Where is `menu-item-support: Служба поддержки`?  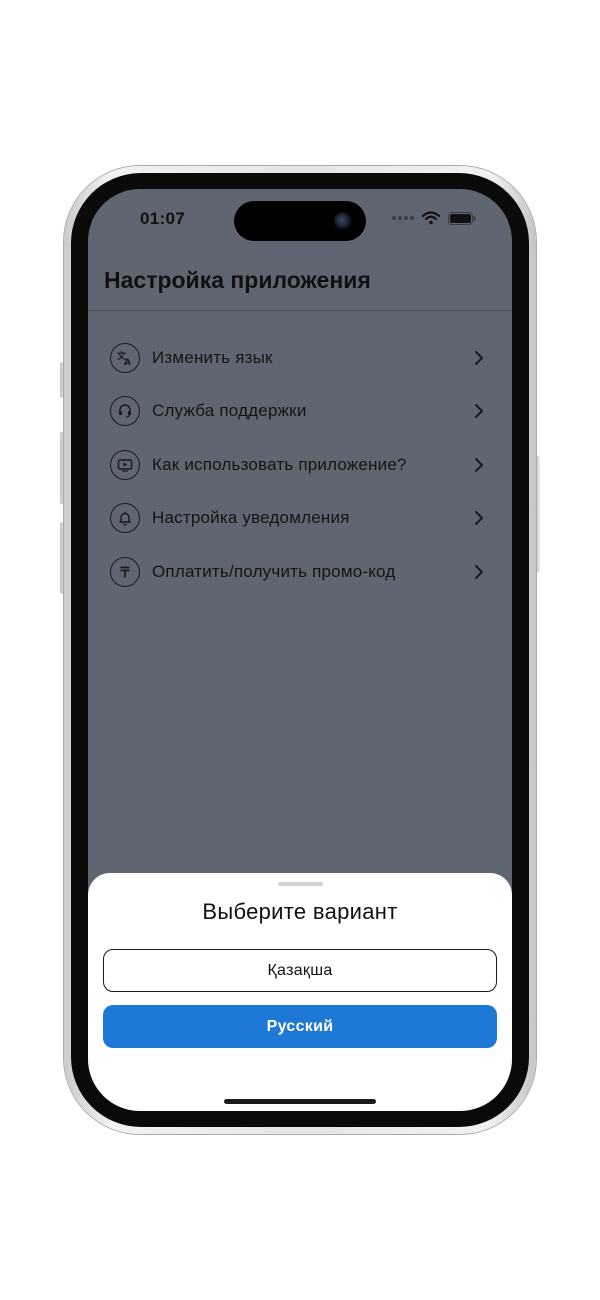 menu-item-support: Служба поддержки is located at coordinates (299, 412).